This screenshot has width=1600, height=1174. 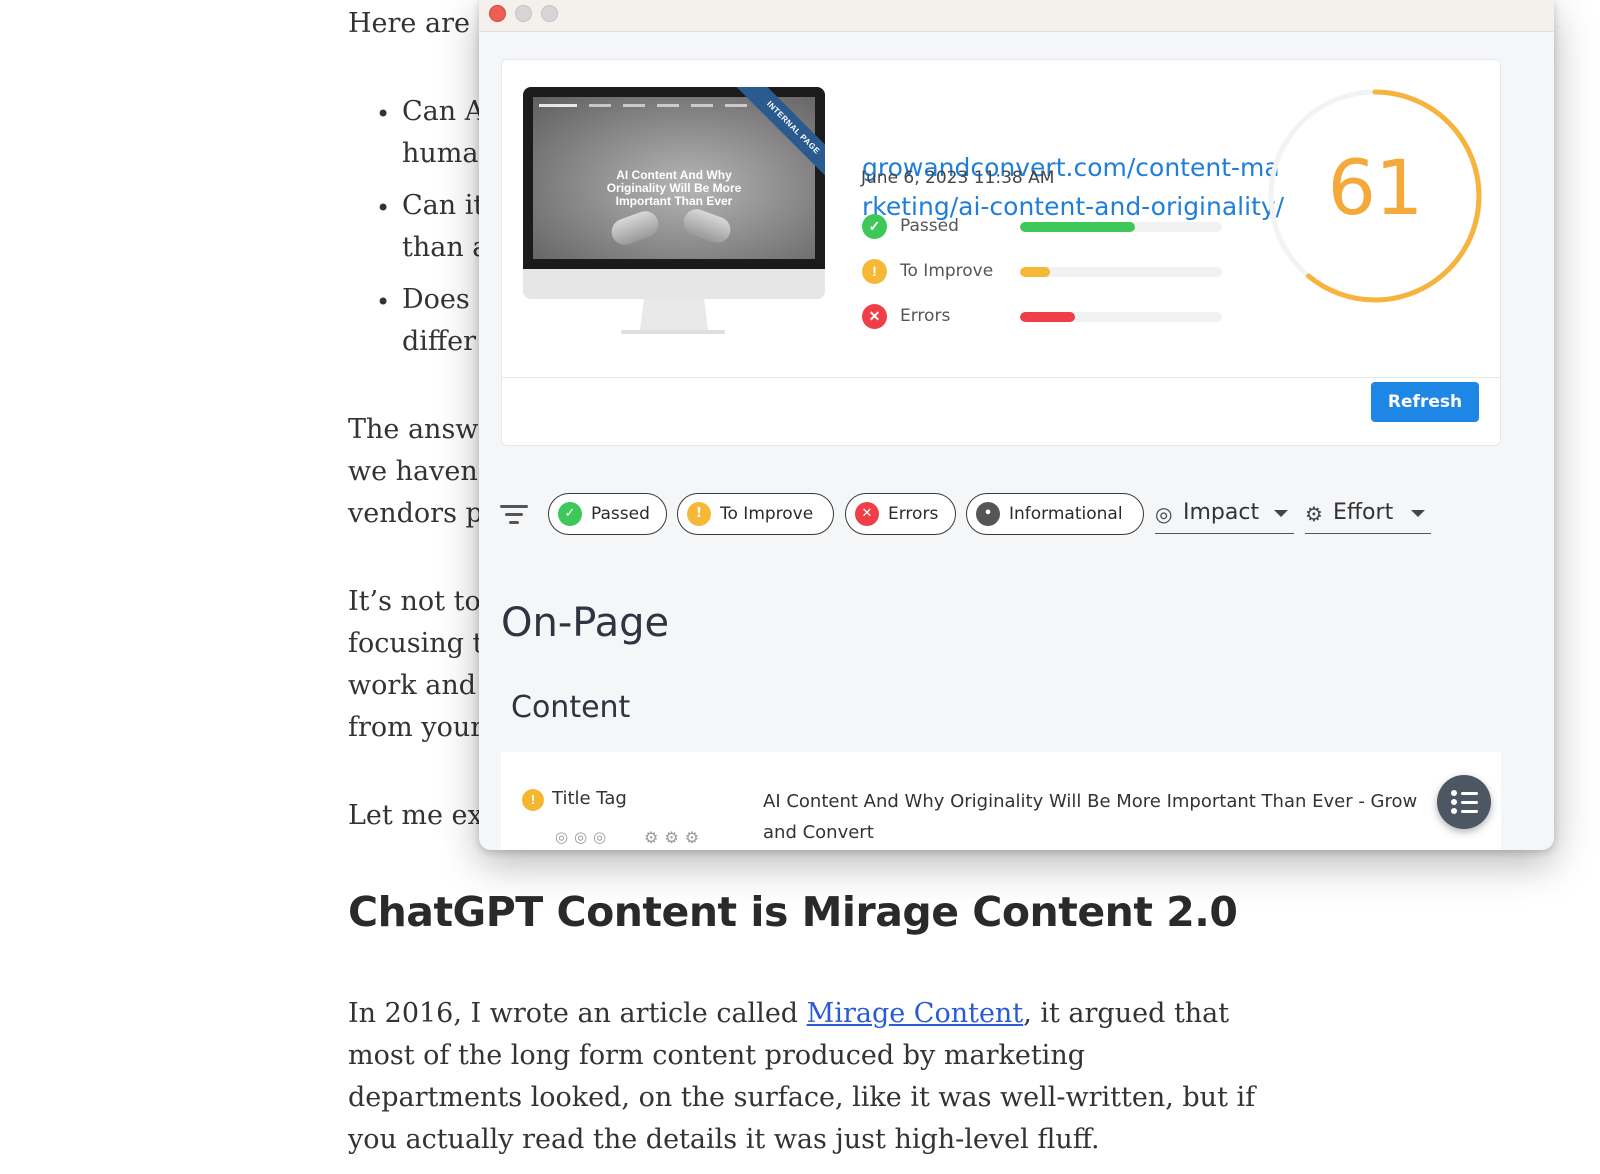 What do you see at coordinates (1221, 512) in the screenshot?
I see `dropdown-label: Impact` at bounding box center [1221, 512].